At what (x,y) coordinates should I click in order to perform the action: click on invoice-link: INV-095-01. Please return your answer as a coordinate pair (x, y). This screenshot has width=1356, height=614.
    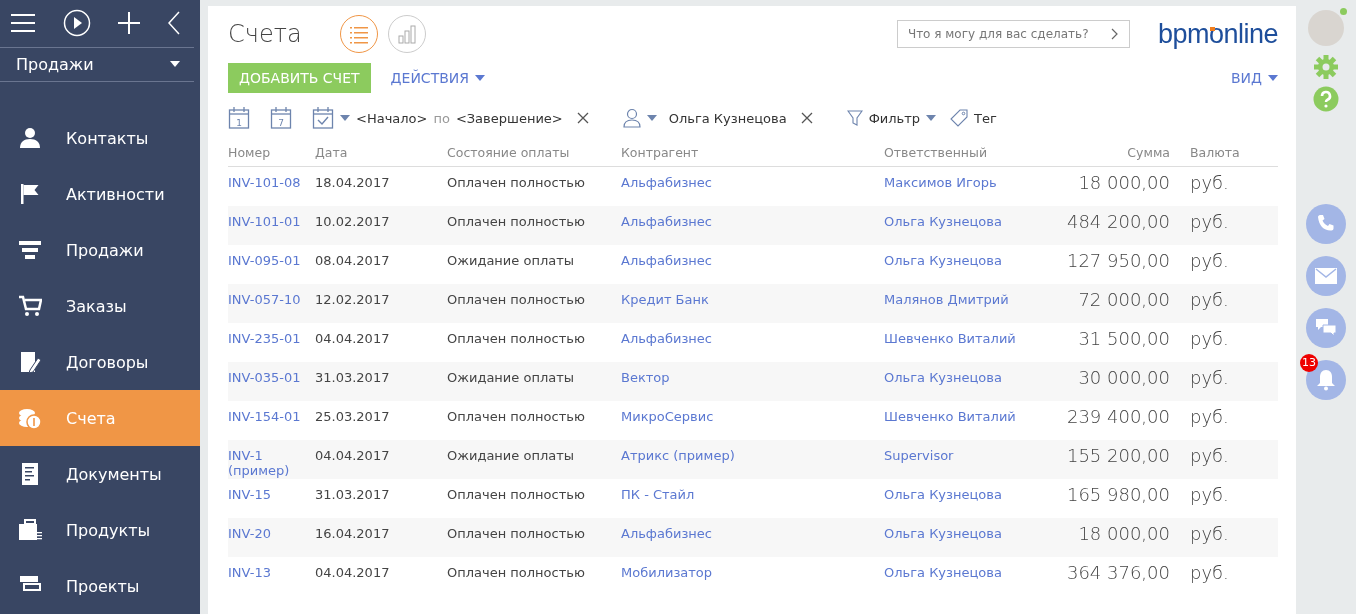
    Looking at the image, I should click on (271, 260).